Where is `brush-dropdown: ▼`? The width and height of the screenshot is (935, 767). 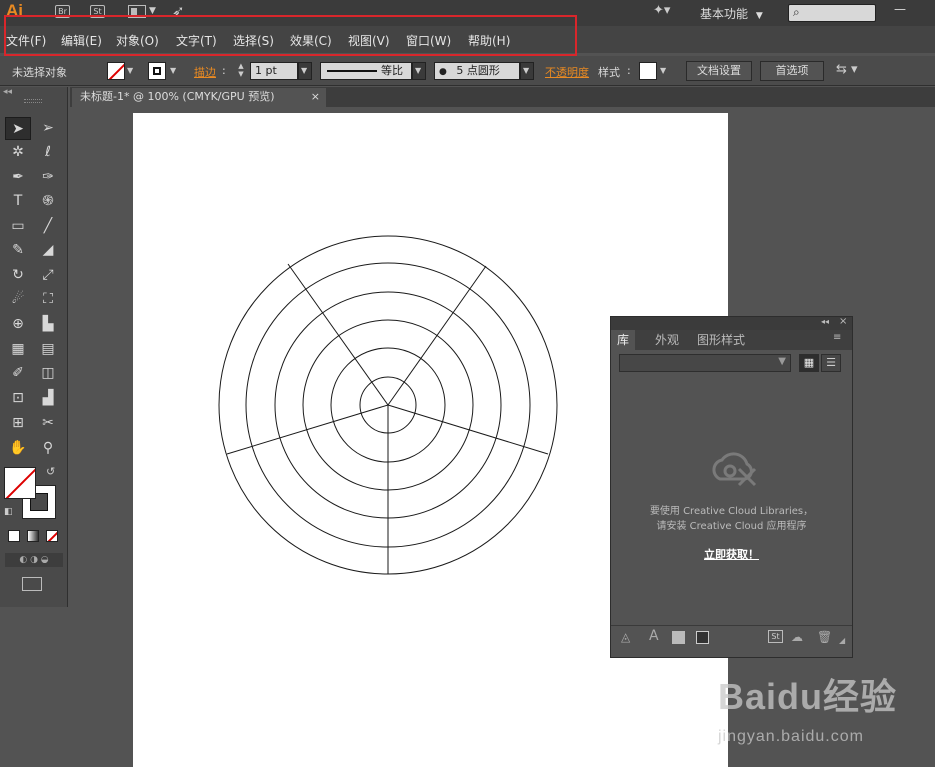
brush-dropdown: ▼ is located at coordinates (527, 71).